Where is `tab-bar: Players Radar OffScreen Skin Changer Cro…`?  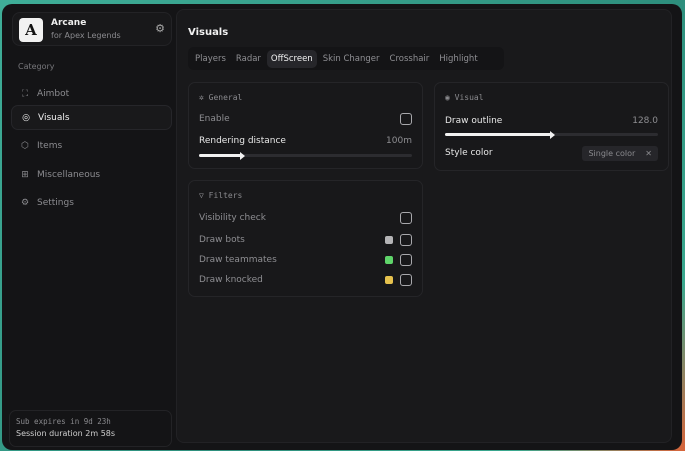 tab-bar: Players Radar OffScreen Skin Changer Cro… is located at coordinates (346, 58).